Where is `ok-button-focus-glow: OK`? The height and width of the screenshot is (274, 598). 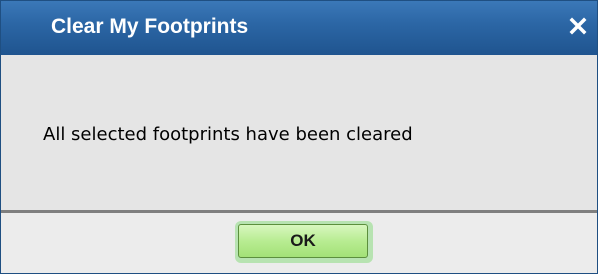 ok-button-focus-glow: OK is located at coordinates (304, 242).